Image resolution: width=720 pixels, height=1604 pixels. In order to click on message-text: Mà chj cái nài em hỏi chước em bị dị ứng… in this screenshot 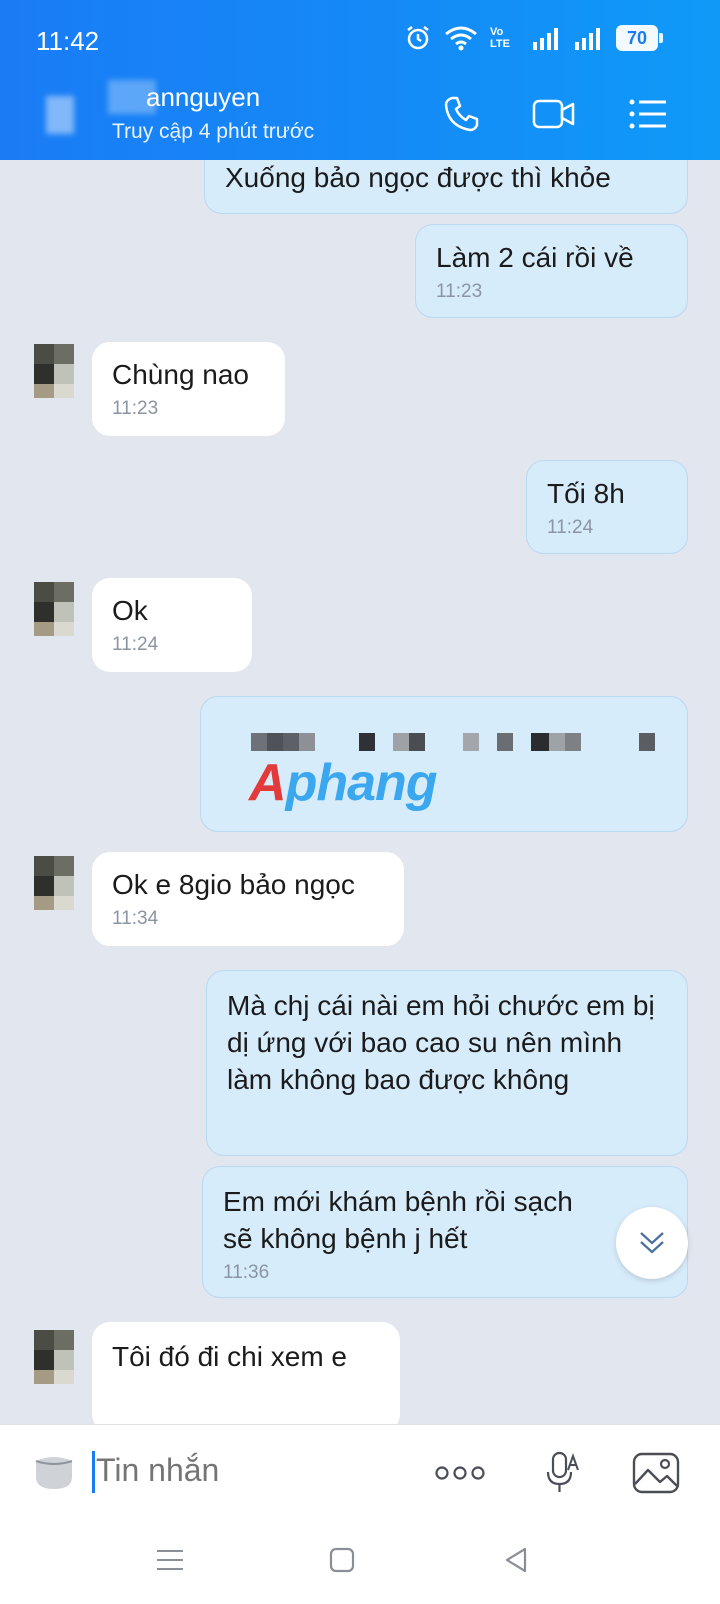, I will do `click(441, 1042)`.